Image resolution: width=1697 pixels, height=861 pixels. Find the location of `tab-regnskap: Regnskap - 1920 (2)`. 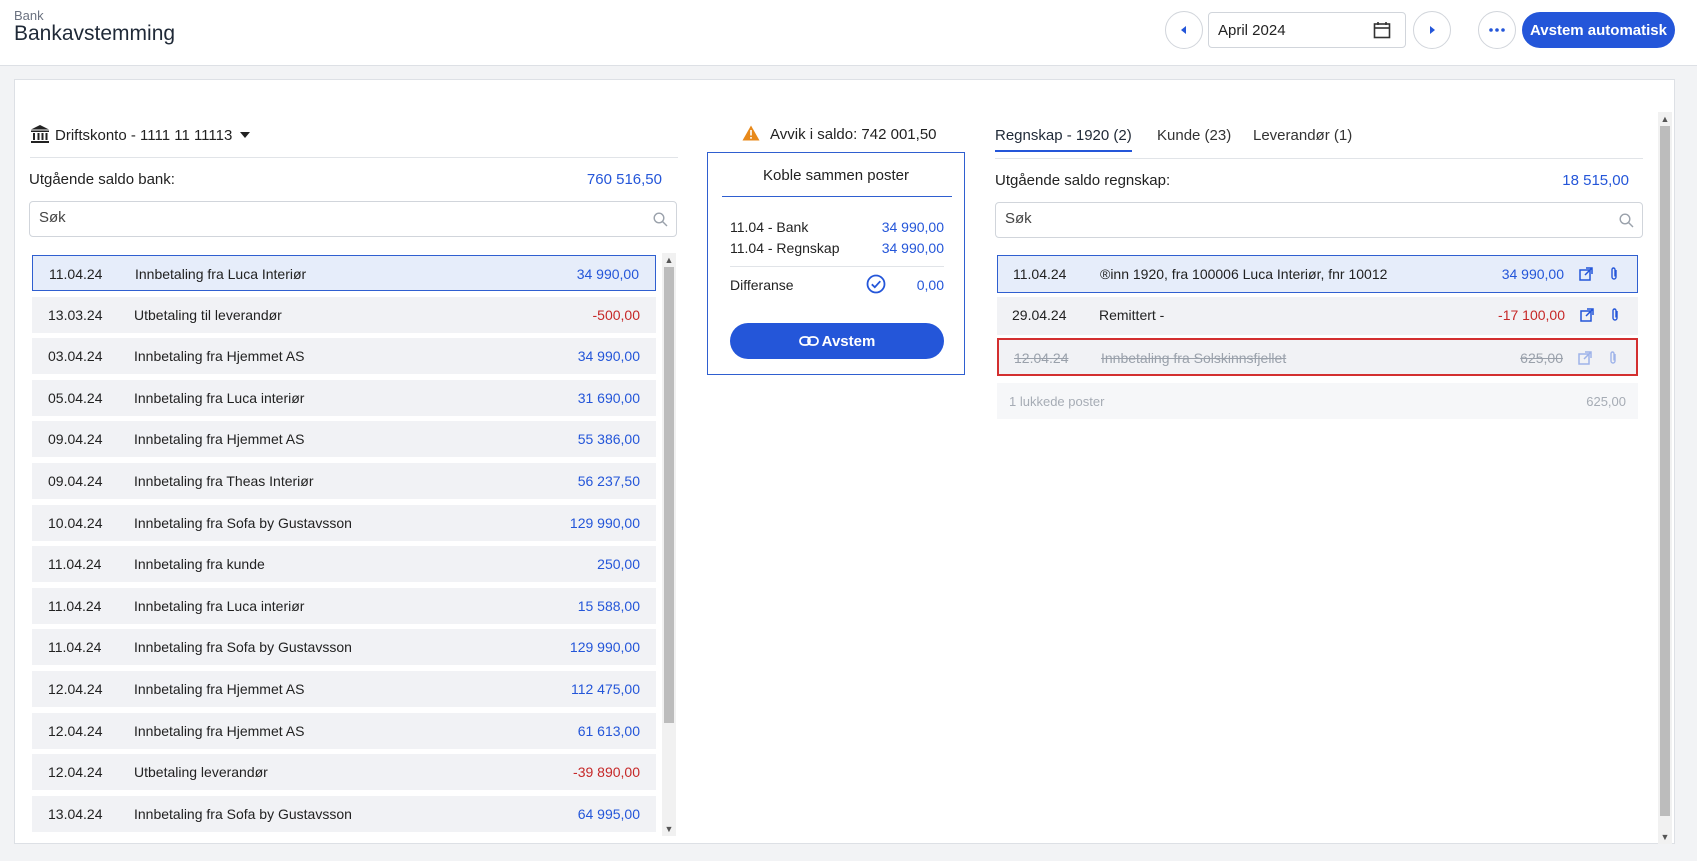

tab-regnskap: Regnskap - 1920 (2) is located at coordinates (1063, 139).